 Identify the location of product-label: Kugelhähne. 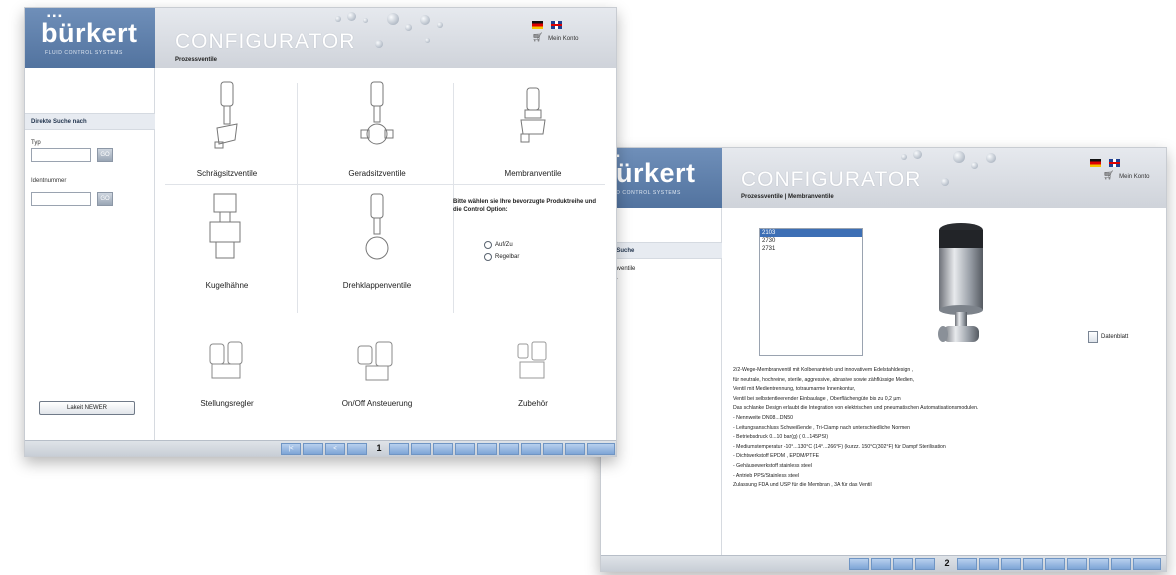
(227, 285).